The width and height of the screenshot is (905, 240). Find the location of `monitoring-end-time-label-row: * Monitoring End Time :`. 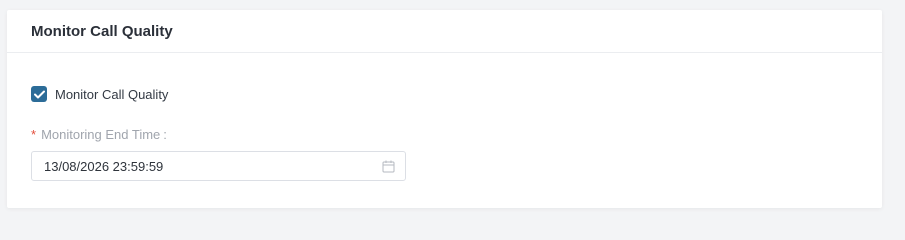

monitoring-end-time-label-row: * Monitoring End Time : is located at coordinates (99, 134).